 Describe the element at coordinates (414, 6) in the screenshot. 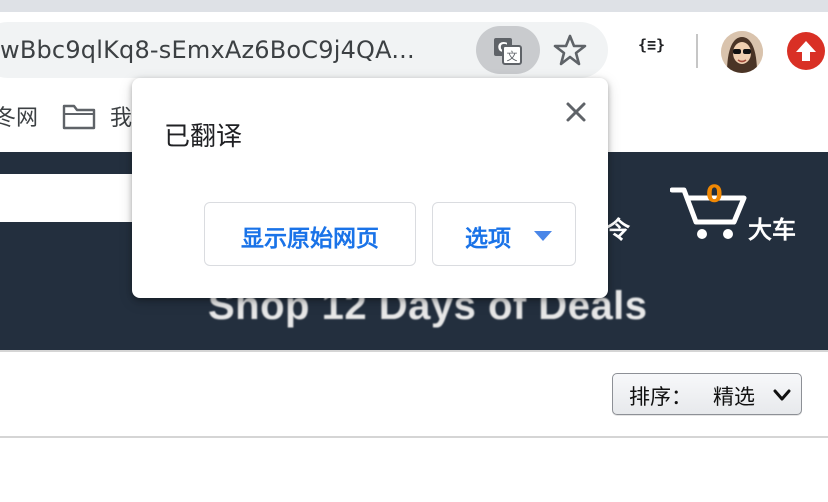

I see `tab-strip` at that location.